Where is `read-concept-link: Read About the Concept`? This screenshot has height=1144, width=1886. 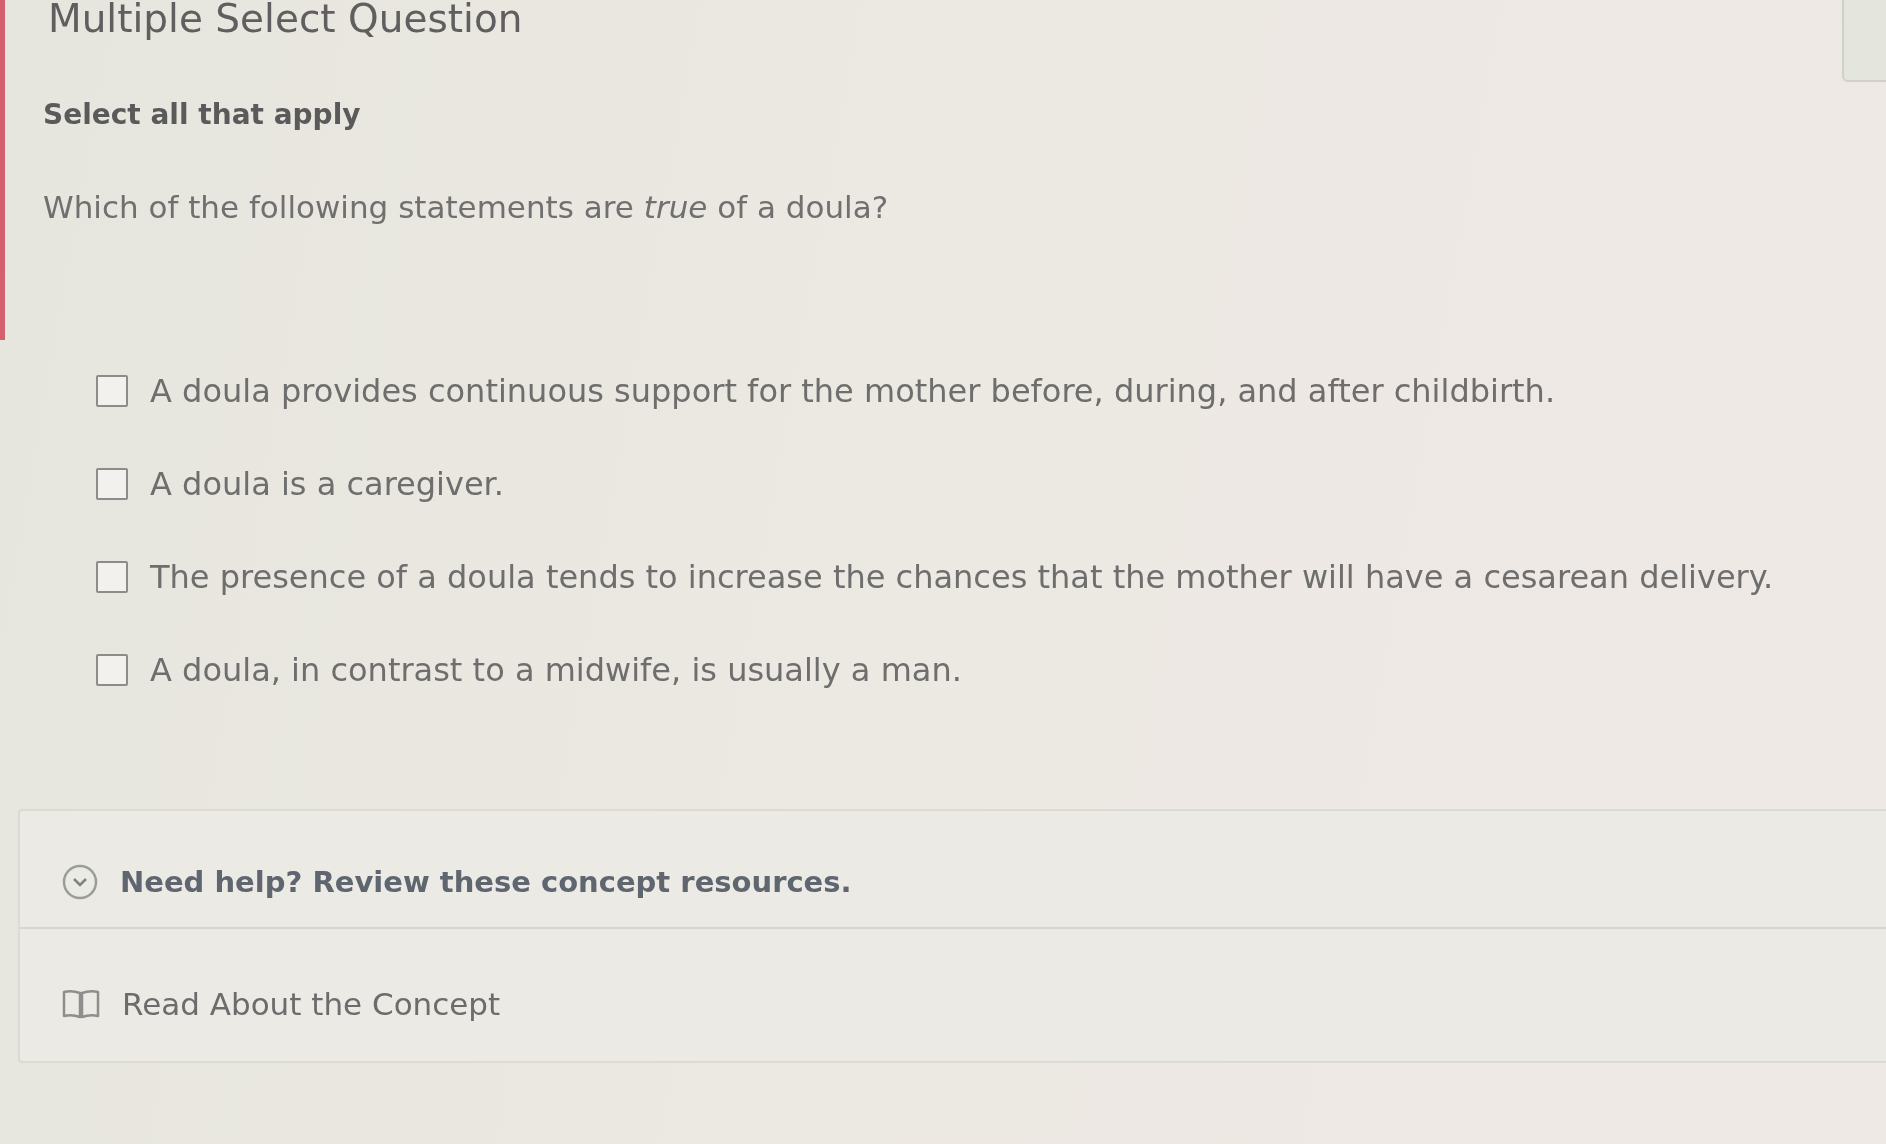 read-concept-link: Read About the Concept is located at coordinates (311, 1004).